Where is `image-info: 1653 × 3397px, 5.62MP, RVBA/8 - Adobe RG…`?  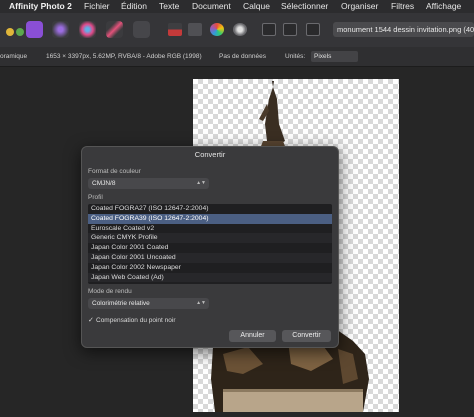 image-info: 1653 × 3397px, 5.62MP, RVBA/8 - Adobe RG… is located at coordinates (124, 56).